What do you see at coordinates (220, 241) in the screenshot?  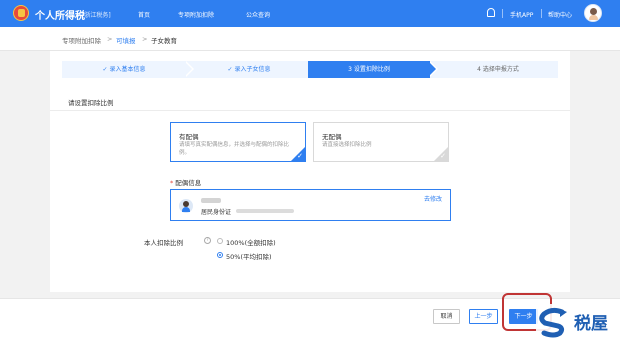 I see `radio-full-deduction` at bounding box center [220, 241].